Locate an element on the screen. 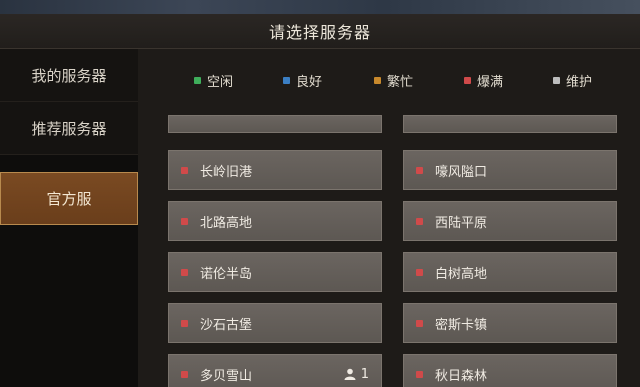 Image resolution: width=640 pixels, height=387 pixels. server-card: 长岭旧港 is located at coordinates (275, 170).